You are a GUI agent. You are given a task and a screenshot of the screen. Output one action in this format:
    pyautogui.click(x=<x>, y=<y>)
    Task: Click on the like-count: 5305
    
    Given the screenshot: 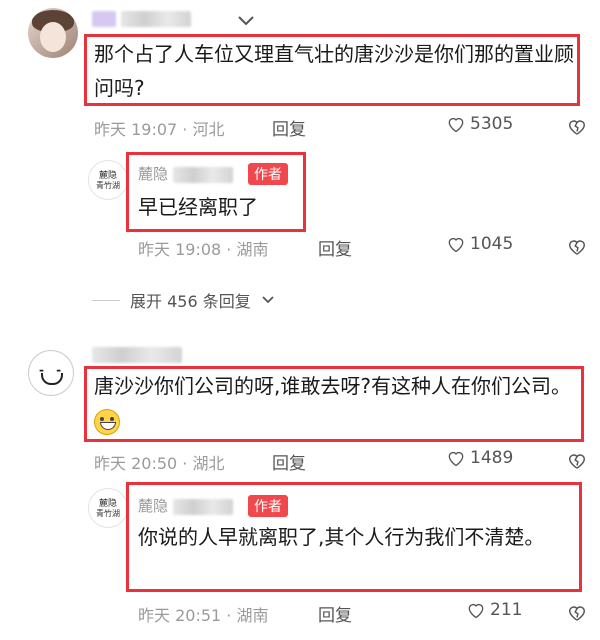 What is the action you would take?
    pyautogui.click(x=492, y=124)
    